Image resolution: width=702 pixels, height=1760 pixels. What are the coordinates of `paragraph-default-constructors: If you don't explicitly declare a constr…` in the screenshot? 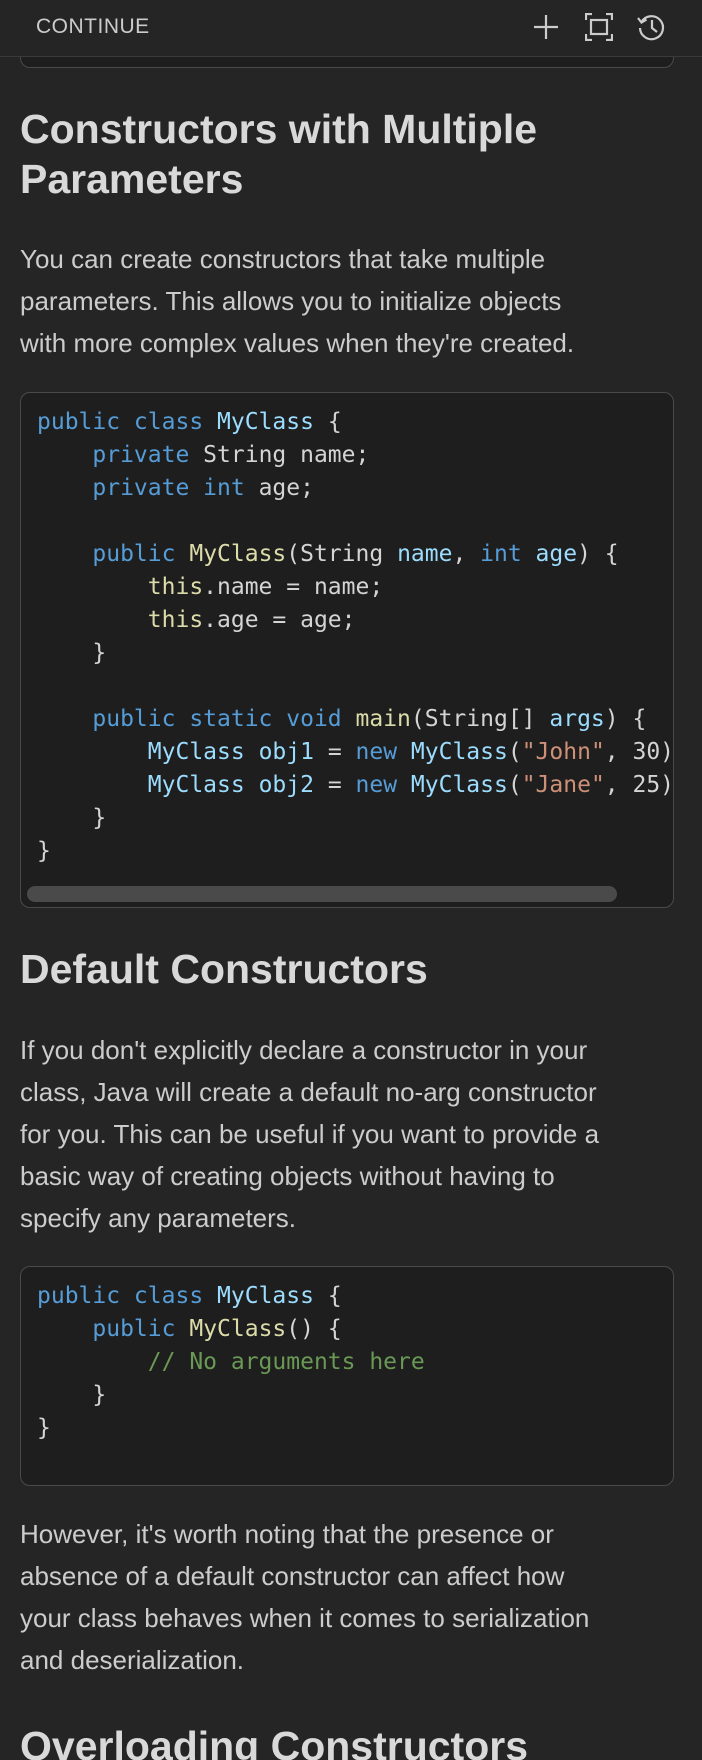 It's located at (310, 1134).